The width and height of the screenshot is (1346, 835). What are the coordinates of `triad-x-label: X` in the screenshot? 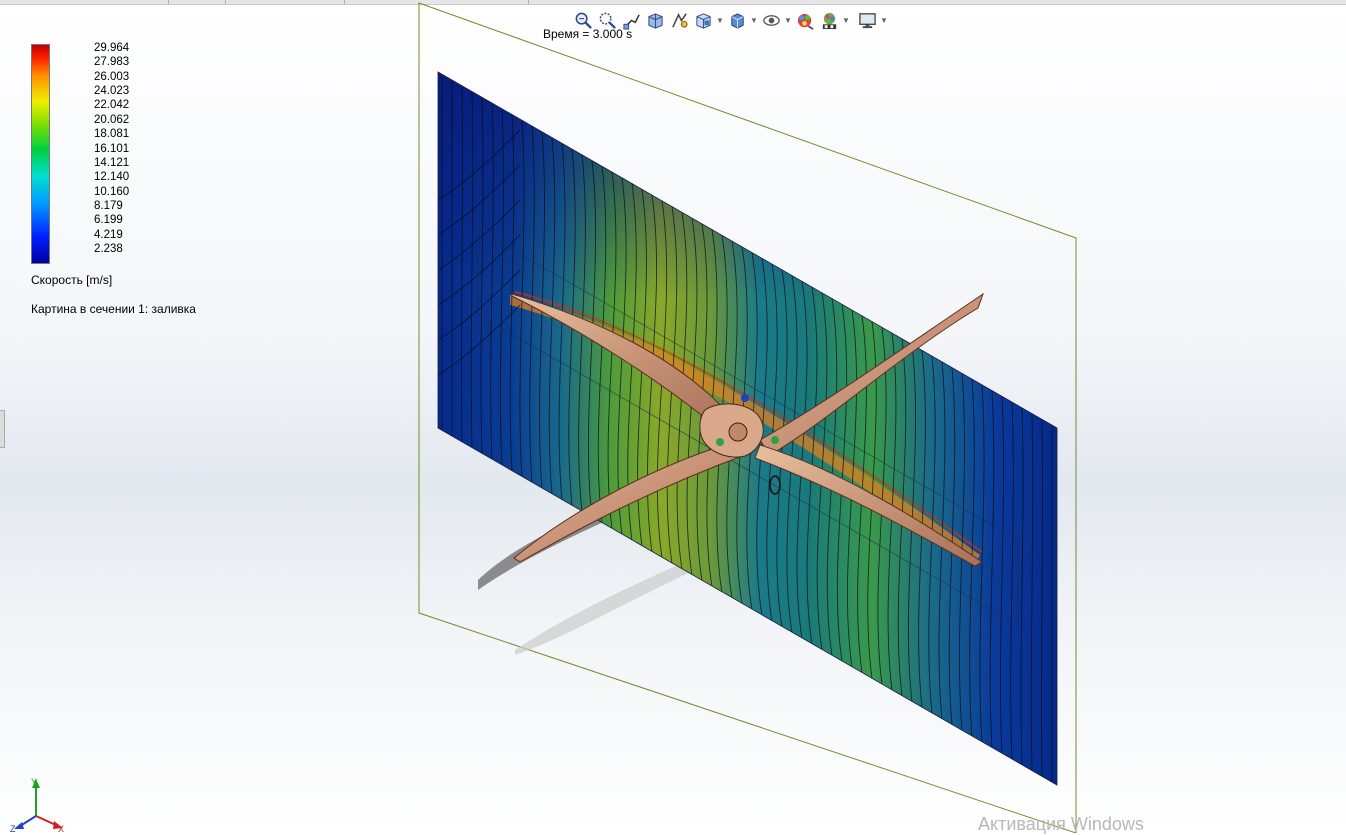 It's located at (61, 828).